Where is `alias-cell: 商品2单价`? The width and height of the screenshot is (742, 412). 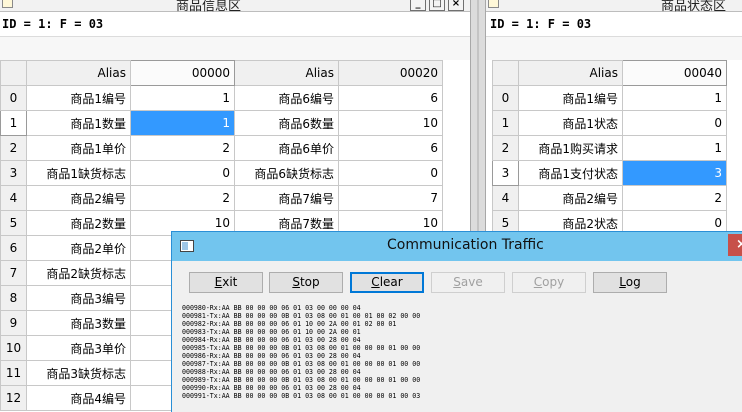
alias-cell: 商品2单价 is located at coordinates (78, 248).